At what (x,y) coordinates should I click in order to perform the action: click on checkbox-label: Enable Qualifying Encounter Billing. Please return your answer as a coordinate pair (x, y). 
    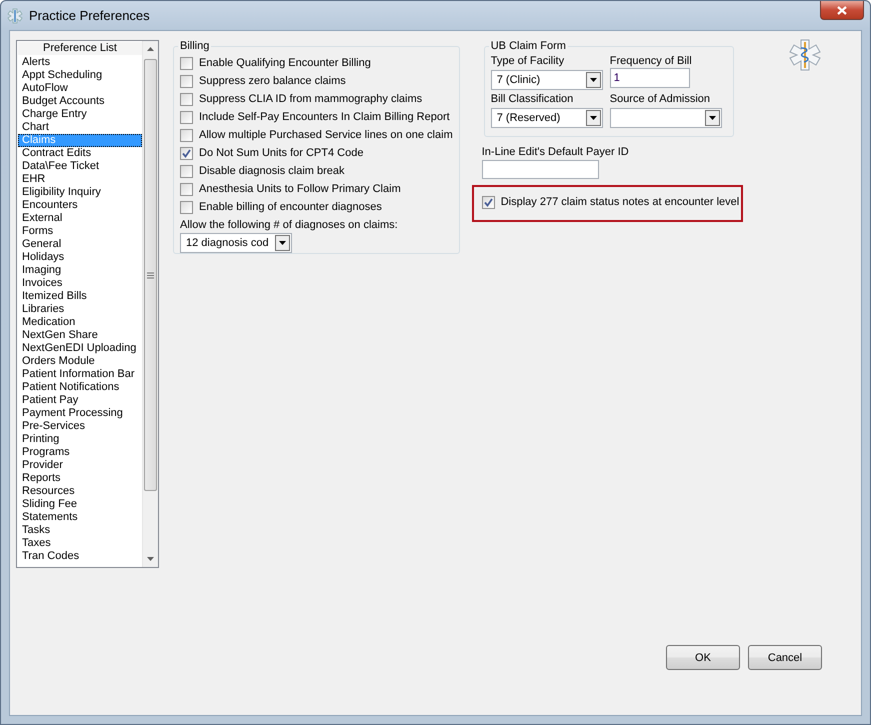
    Looking at the image, I should click on (285, 63).